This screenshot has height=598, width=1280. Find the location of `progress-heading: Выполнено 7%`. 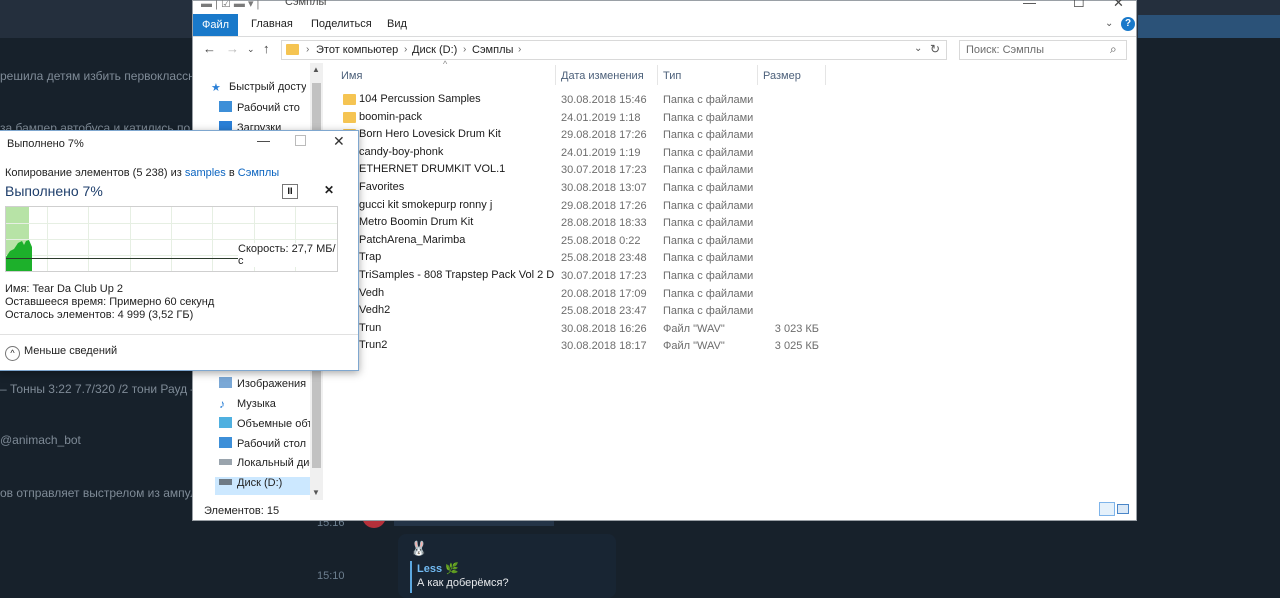

progress-heading: Выполнено 7% is located at coordinates (54, 191).